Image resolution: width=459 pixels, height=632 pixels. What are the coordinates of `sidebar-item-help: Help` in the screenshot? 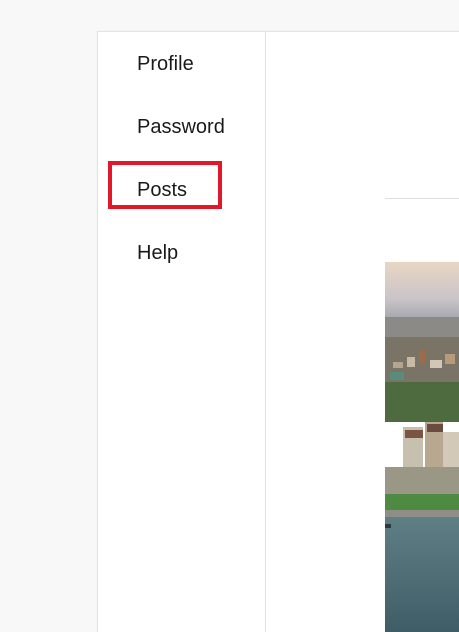 It's located at (157, 253).